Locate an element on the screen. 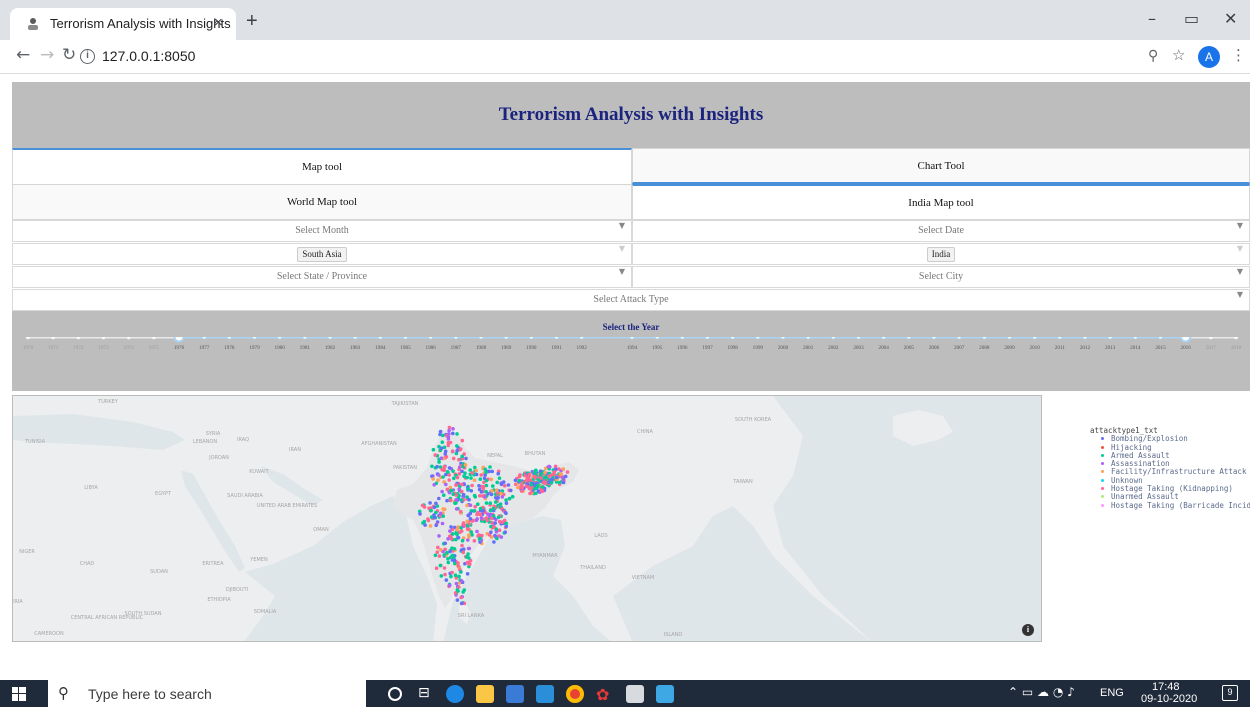  file-explorer-icon is located at coordinates (485, 694).